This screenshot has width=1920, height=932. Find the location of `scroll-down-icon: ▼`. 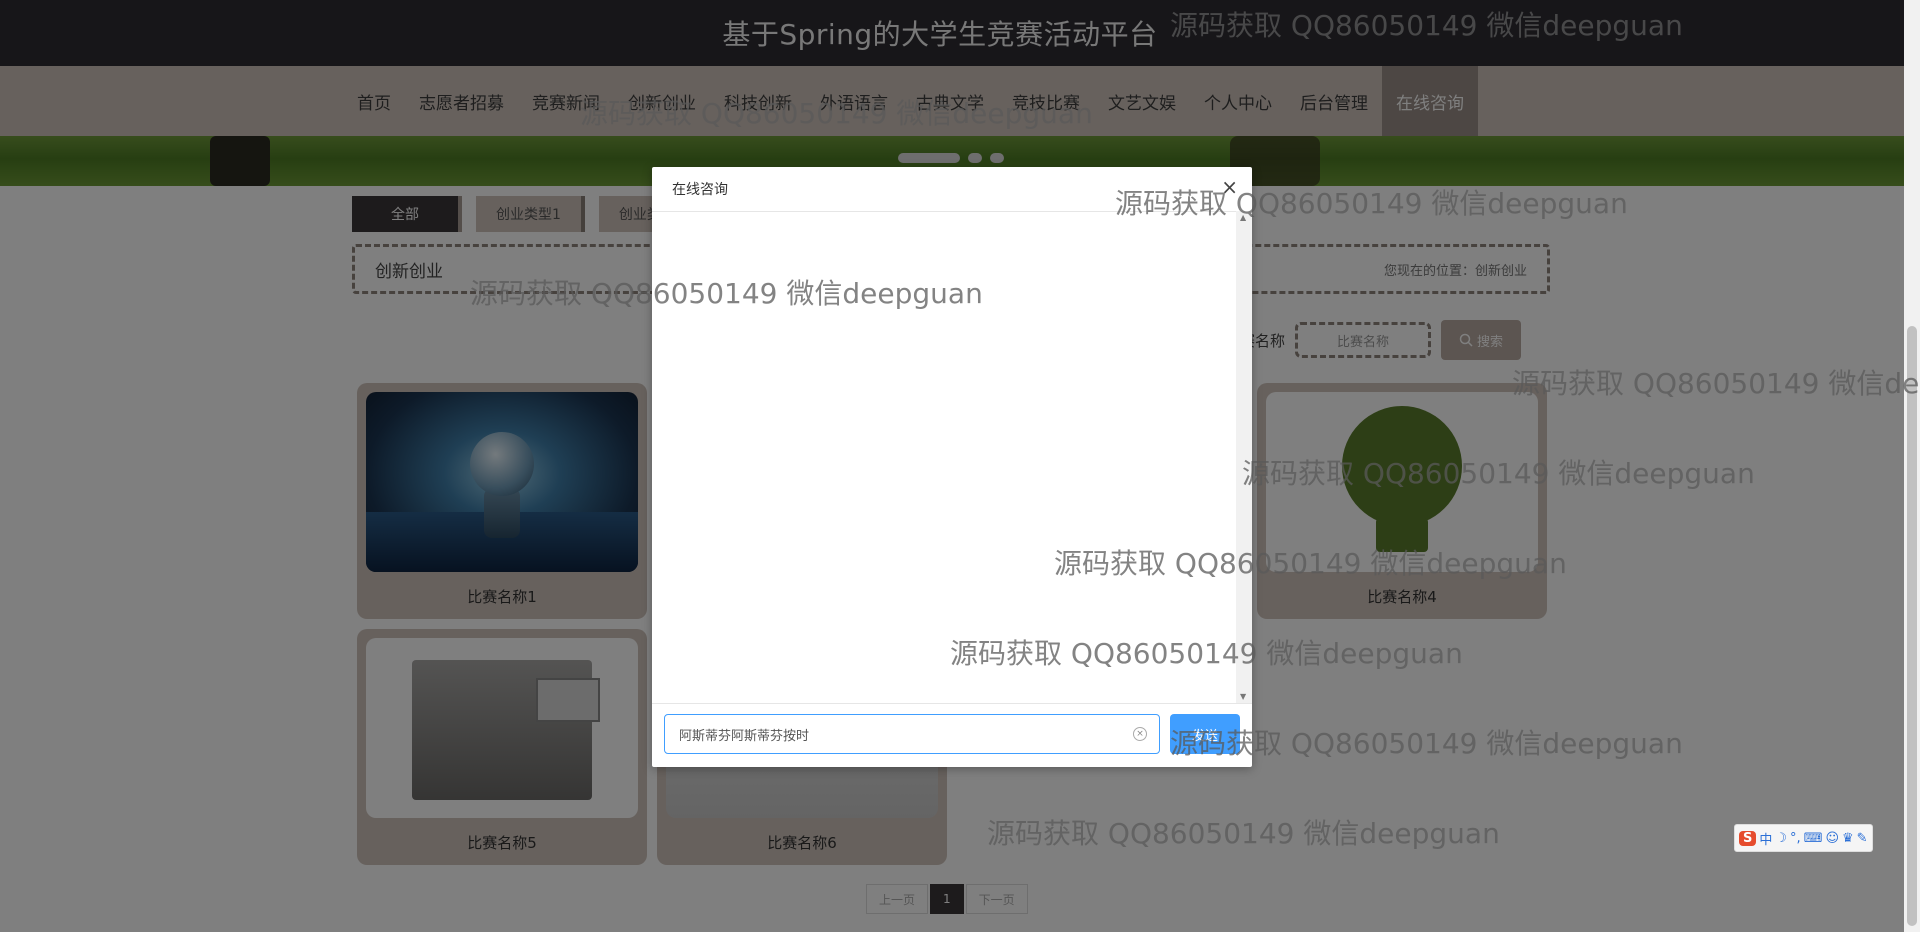

scroll-down-icon: ▼ is located at coordinates (1243, 696).